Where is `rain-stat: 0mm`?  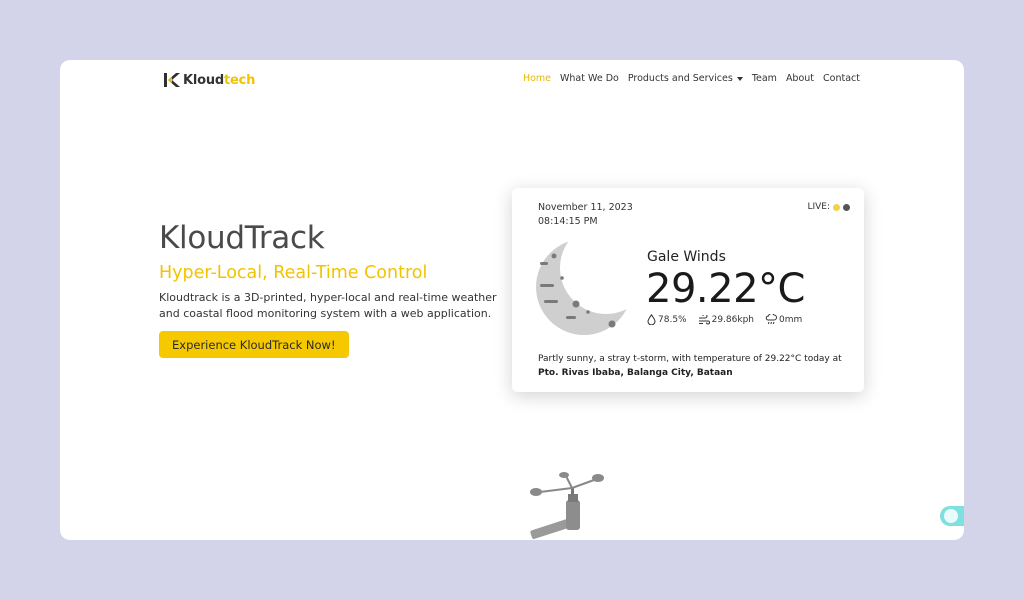 rain-stat: 0mm is located at coordinates (783, 319).